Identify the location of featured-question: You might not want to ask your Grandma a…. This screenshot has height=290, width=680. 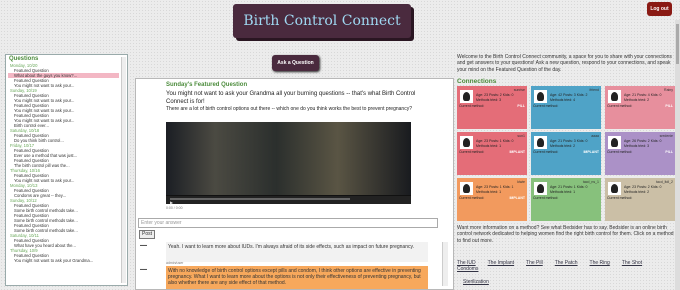
(291, 98).